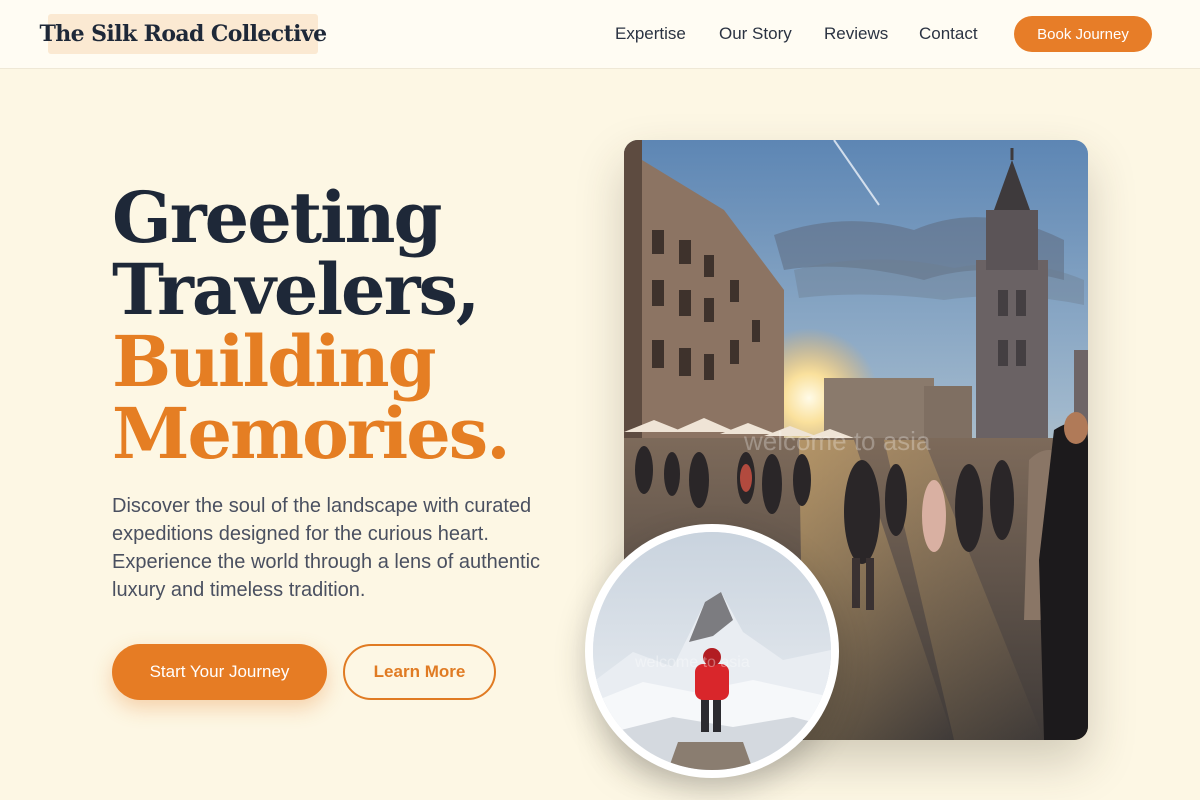 This screenshot has height=800, width=1200. I want to click on headline-line-3: Building, so click(274, 361).